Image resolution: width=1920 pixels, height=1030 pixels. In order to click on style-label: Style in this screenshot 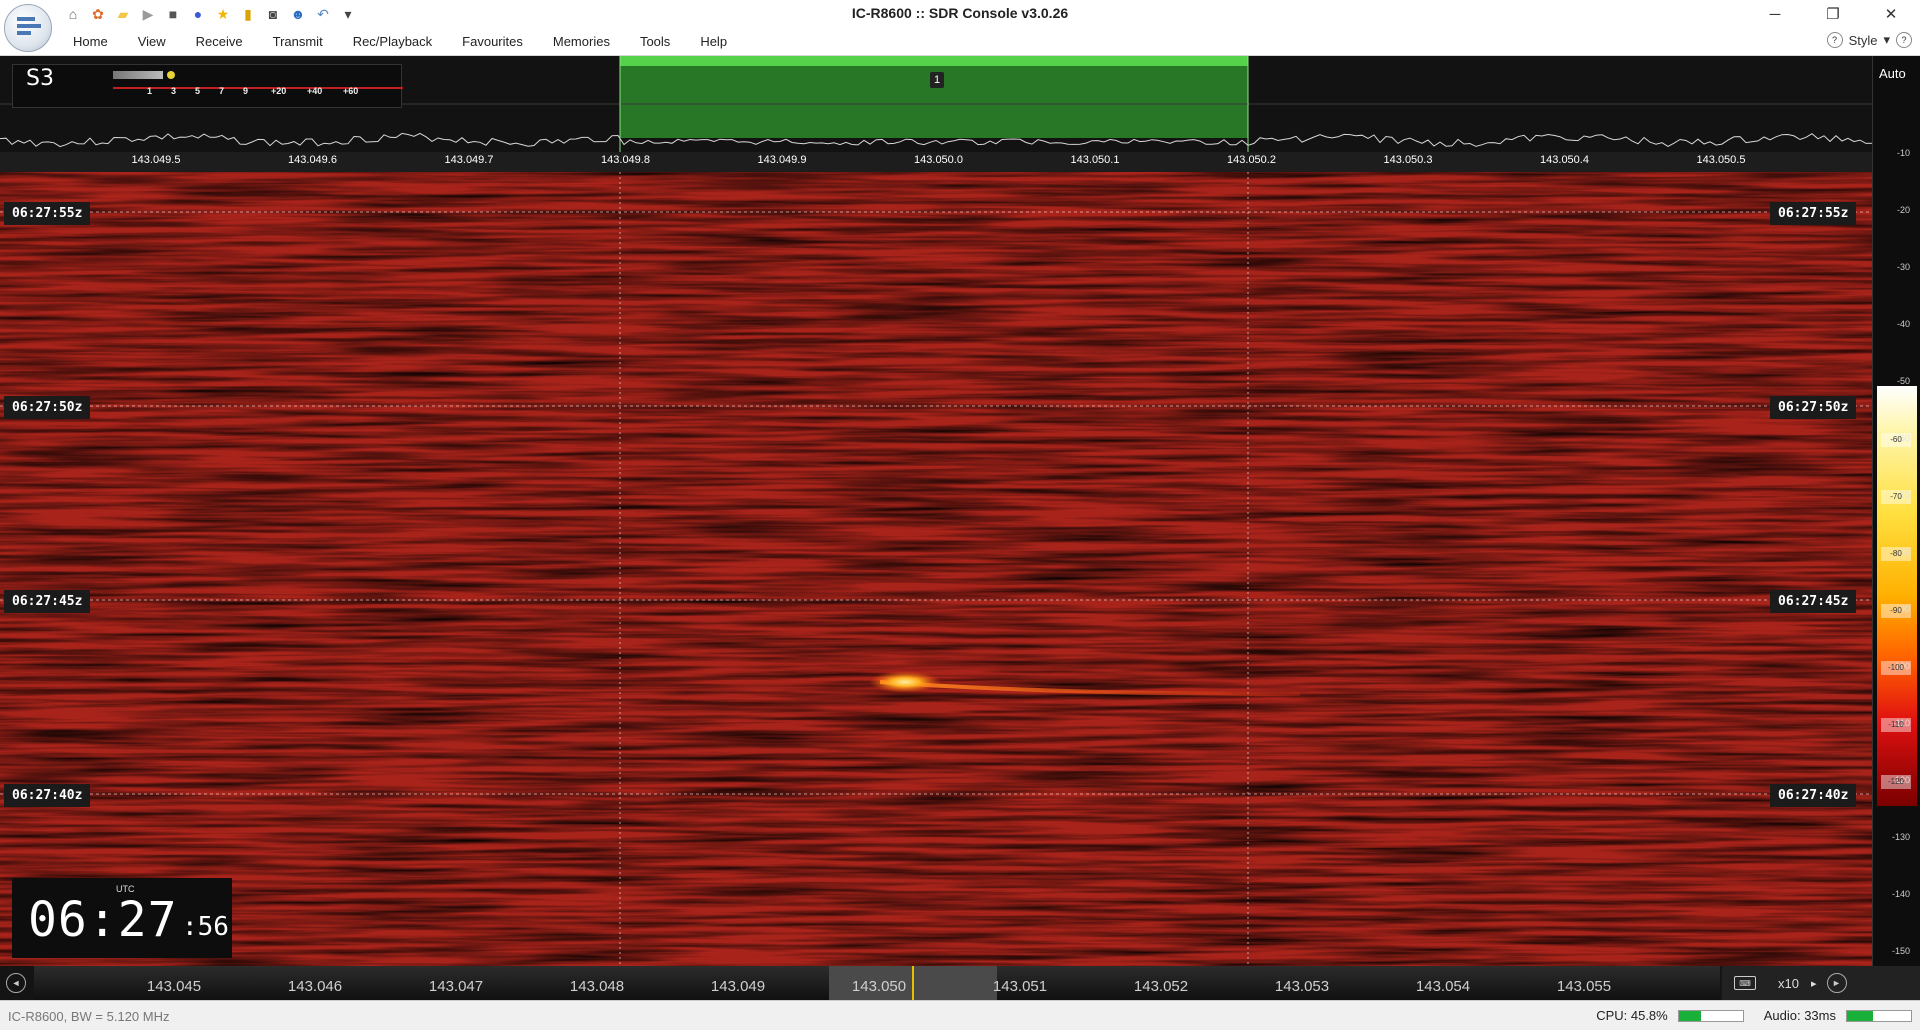, I will do `click(1863, 40)`.